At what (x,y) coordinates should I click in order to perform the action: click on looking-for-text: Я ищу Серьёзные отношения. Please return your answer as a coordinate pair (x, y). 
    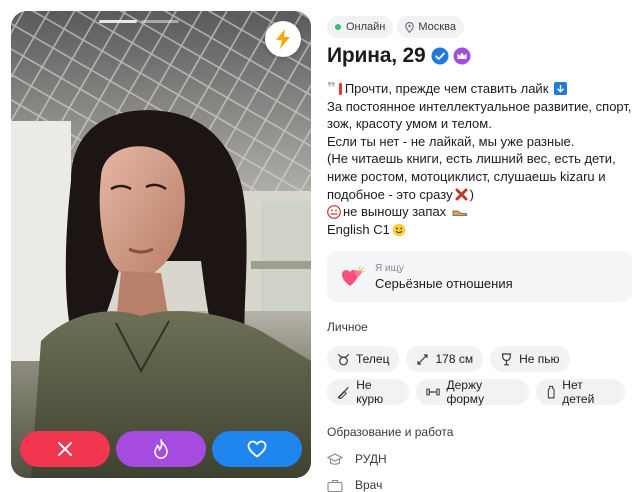
    Looking at the image, I should click on (444, 277).